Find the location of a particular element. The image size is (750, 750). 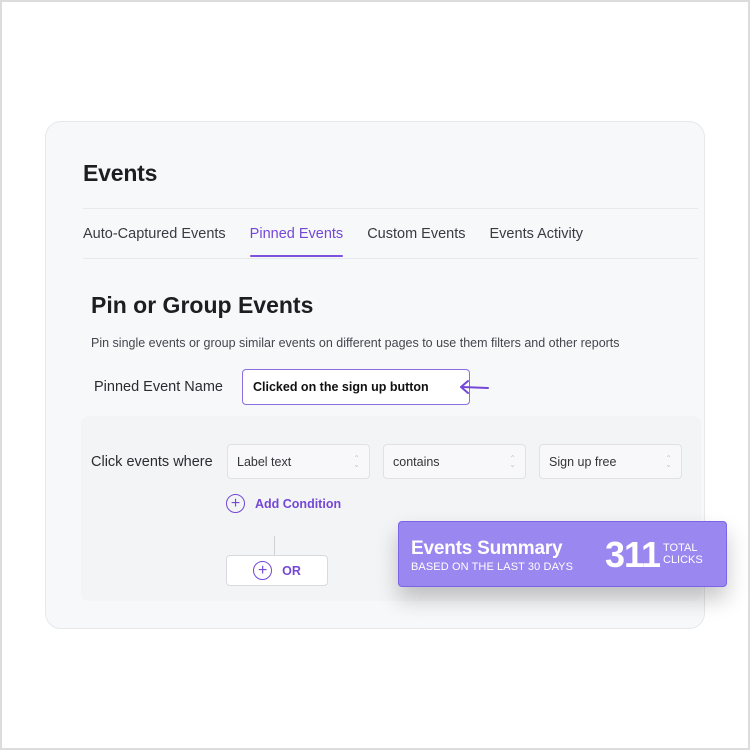

section-title: Pin or Group Events is located at coordinates (202, 305).